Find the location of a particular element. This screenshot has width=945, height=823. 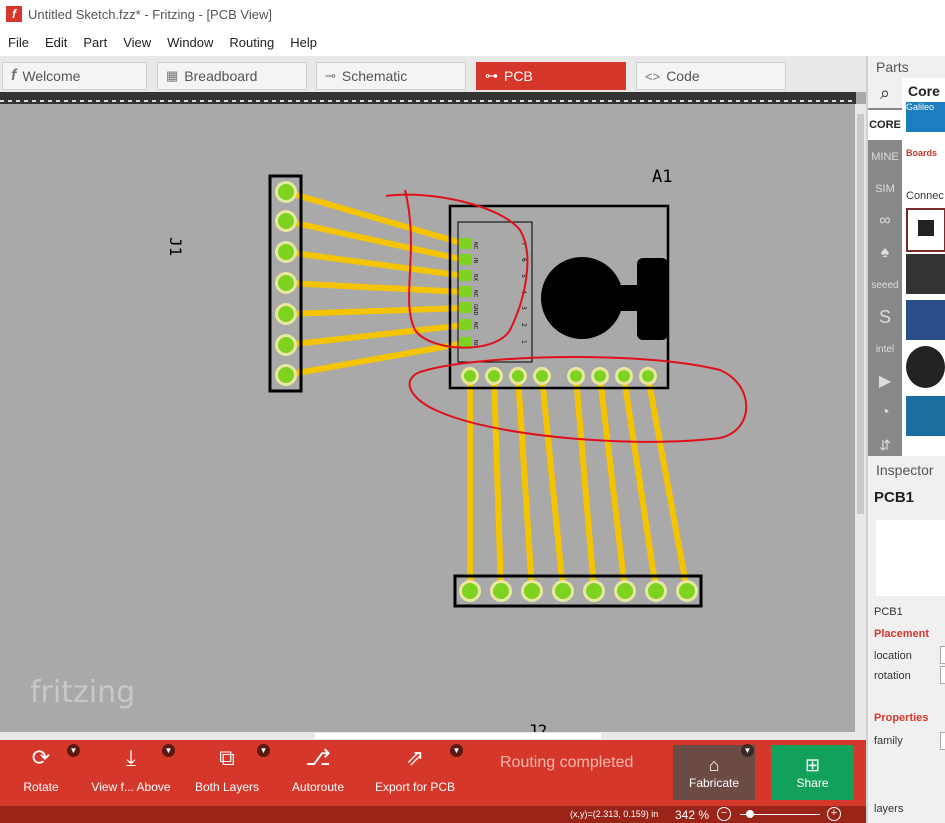

menu-help: Help is located at coordinates (303, 42).